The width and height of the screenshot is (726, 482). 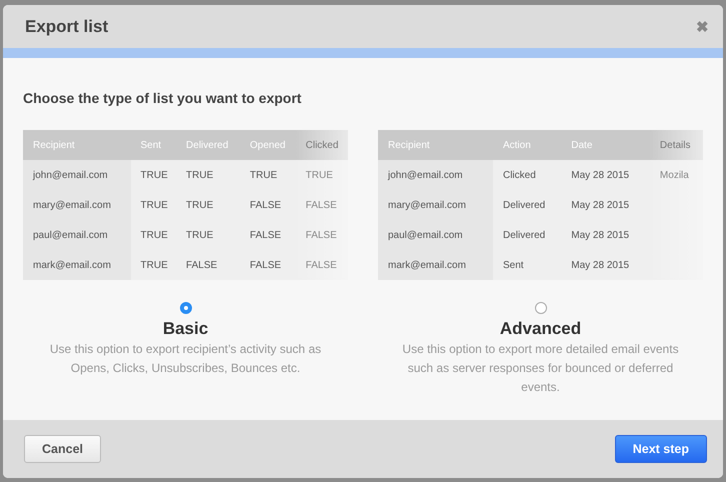 I want to click on close-button: ✖, so click(x=702, y=27).